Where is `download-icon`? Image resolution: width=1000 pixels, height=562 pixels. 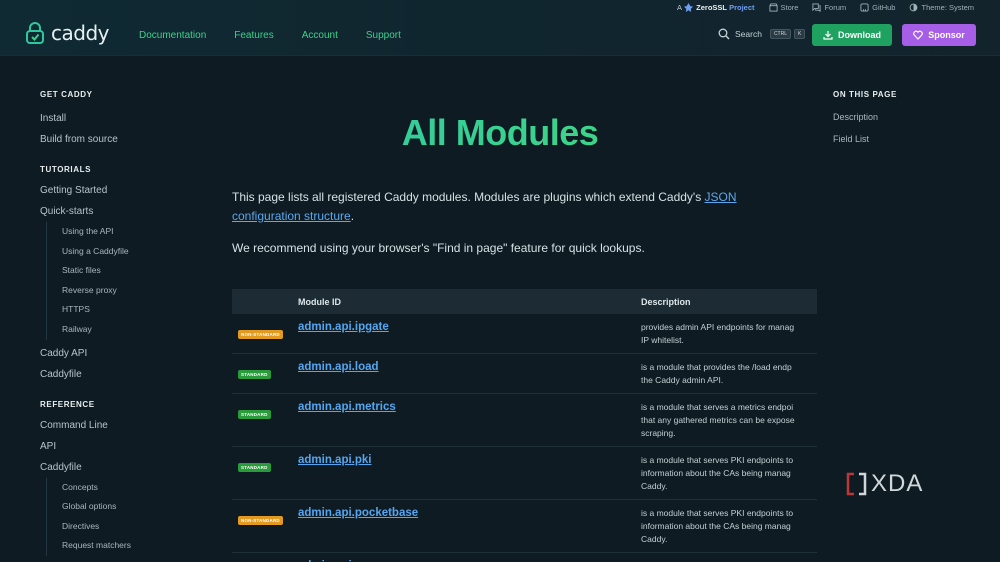
download-icon is located at coordinates (828, 35).